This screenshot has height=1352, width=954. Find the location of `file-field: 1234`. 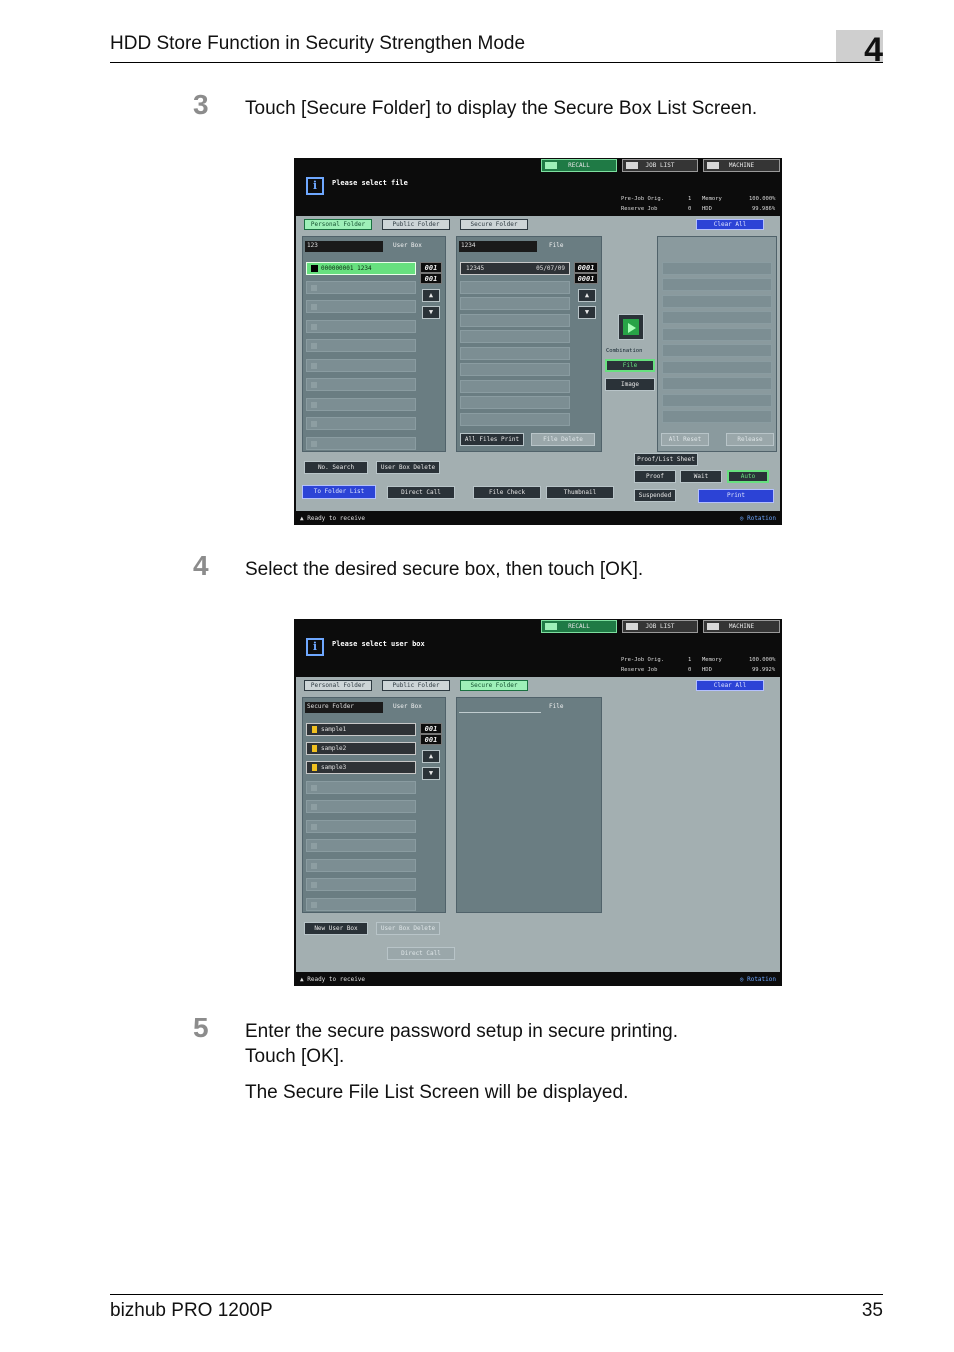

file-field: 1234 is located at coordinates (498, 246).